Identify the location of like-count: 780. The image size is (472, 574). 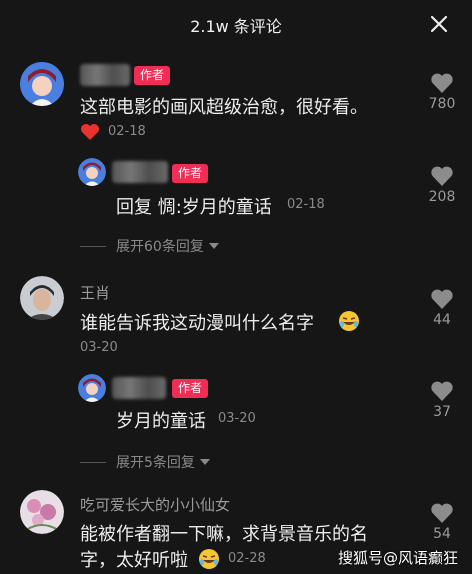
(442, 104).